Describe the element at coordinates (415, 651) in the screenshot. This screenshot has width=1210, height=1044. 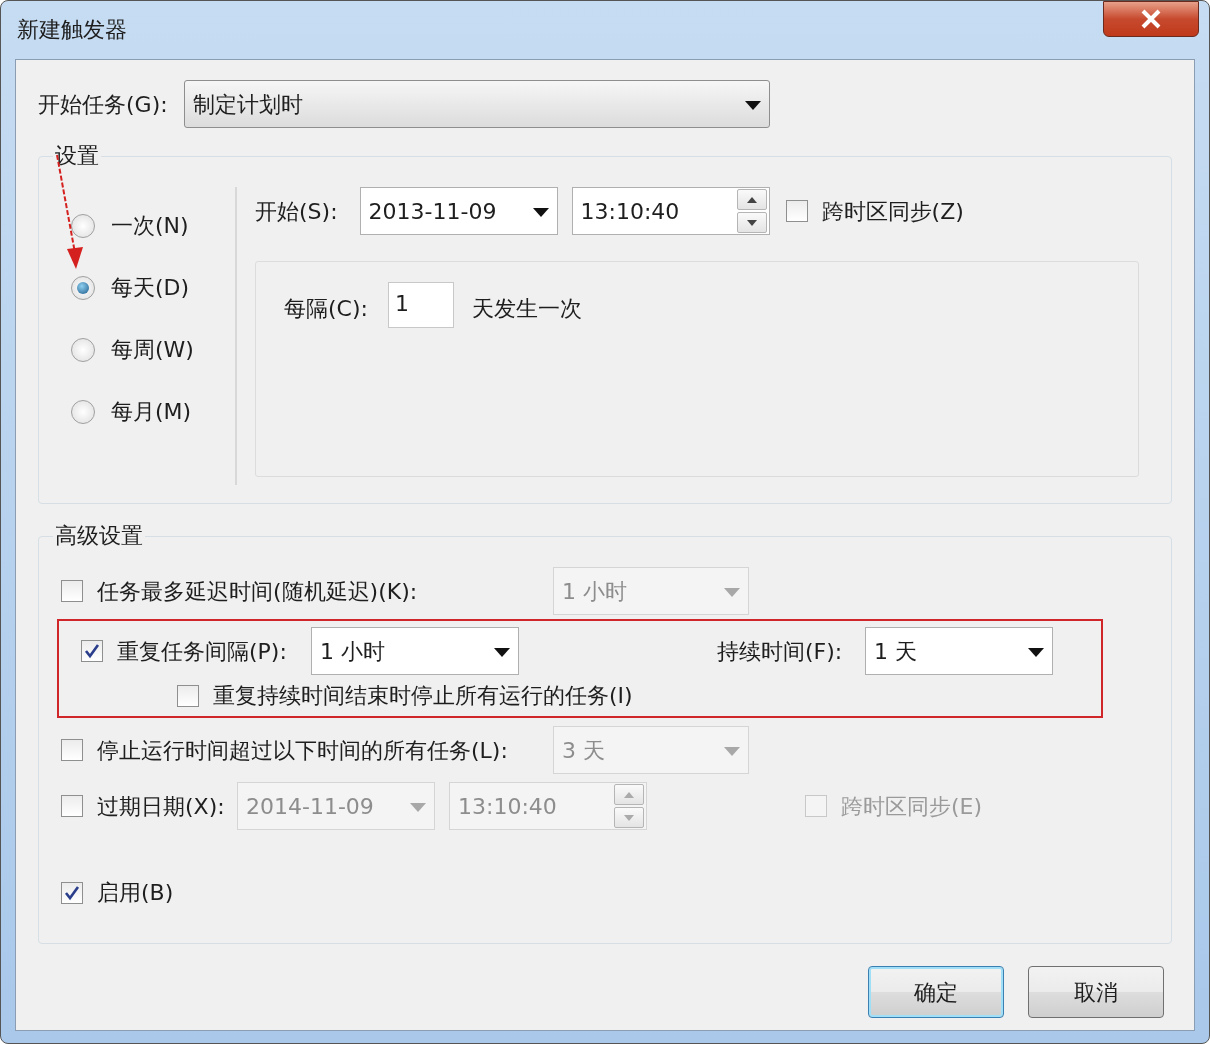
I see `interval-dropdown: 1 小时` at that location.